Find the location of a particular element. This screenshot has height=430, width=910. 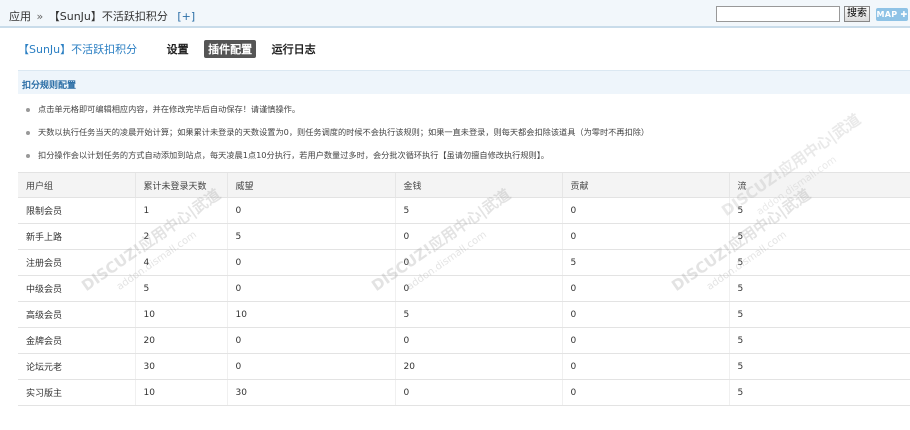

note-item: 点击单元格即可编辑相应内容，并在修改完毕后自动保存！请谨慎操作。 is located at coordinates (467, 115).